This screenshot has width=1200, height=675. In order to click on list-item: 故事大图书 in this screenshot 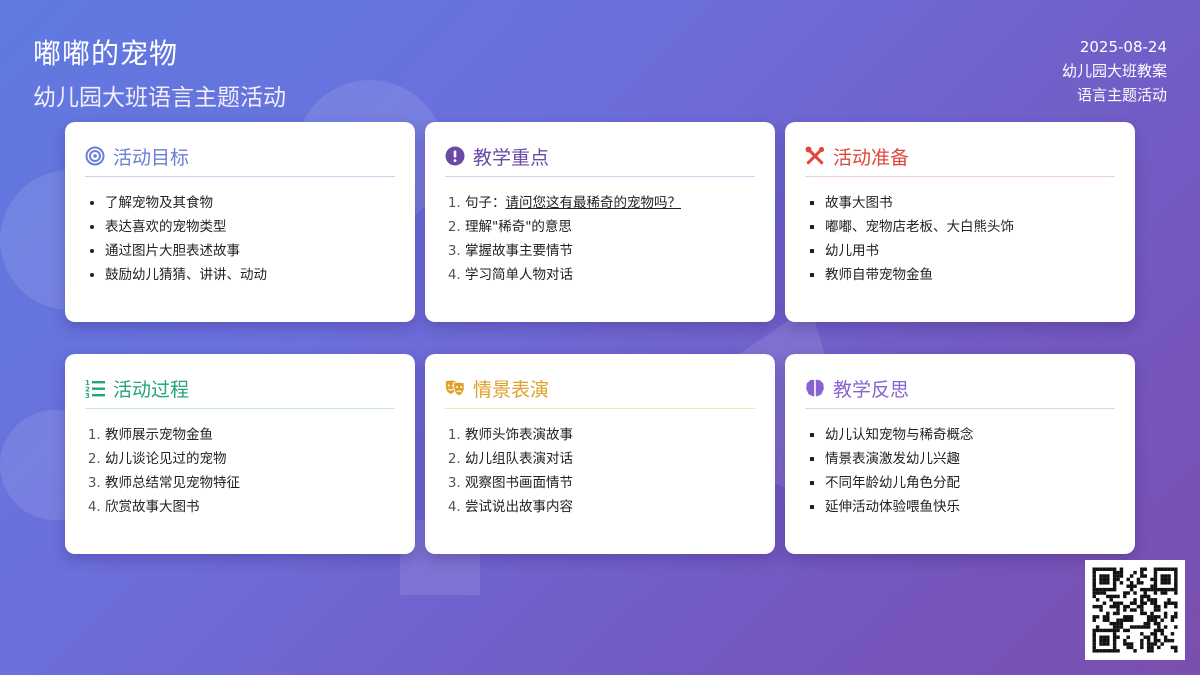, I will do `click(970, 203)`.